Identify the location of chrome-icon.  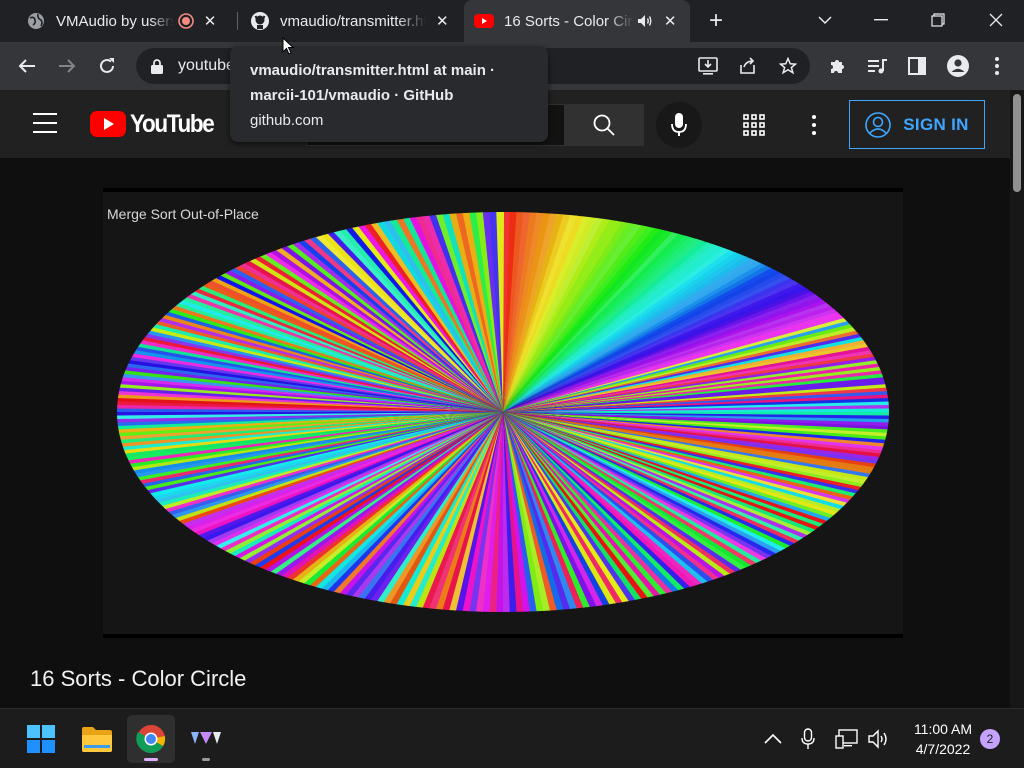
(151, 738).